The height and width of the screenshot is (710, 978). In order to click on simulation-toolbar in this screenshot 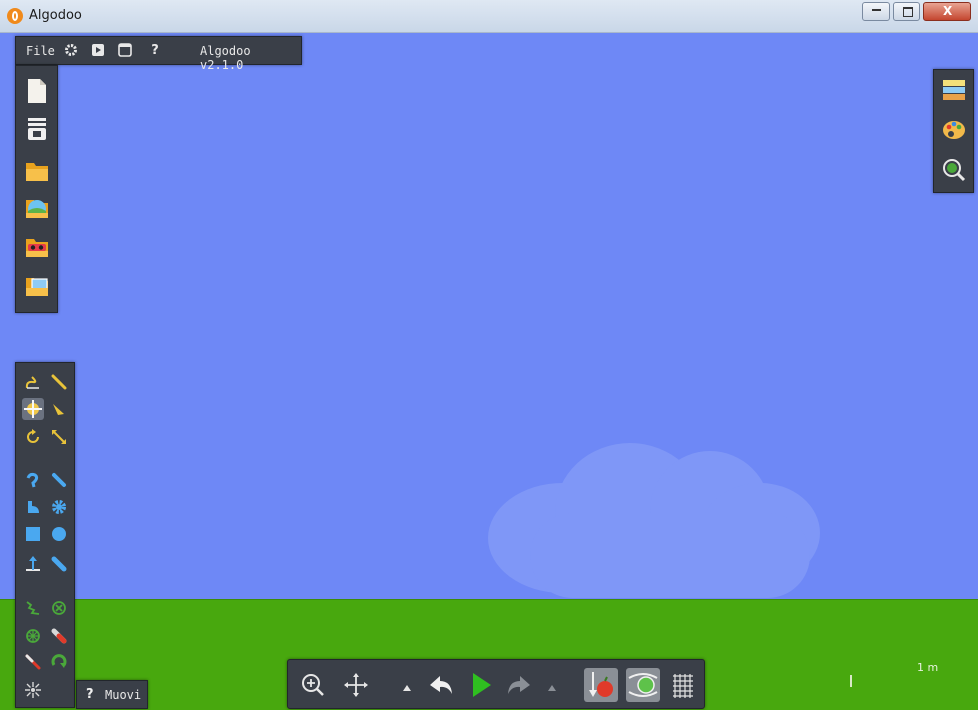, I will do `click(496, 684)`.